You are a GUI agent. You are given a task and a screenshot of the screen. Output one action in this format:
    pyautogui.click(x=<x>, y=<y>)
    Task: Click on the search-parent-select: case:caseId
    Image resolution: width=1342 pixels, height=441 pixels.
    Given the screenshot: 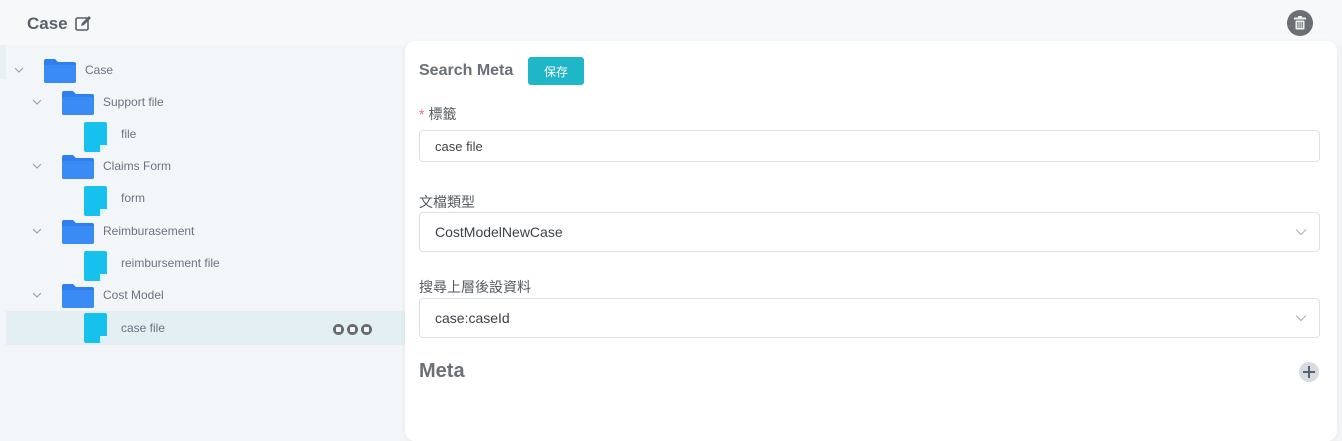 What is the action you would take?
    pyautogui.click(x=869, y=318)
    